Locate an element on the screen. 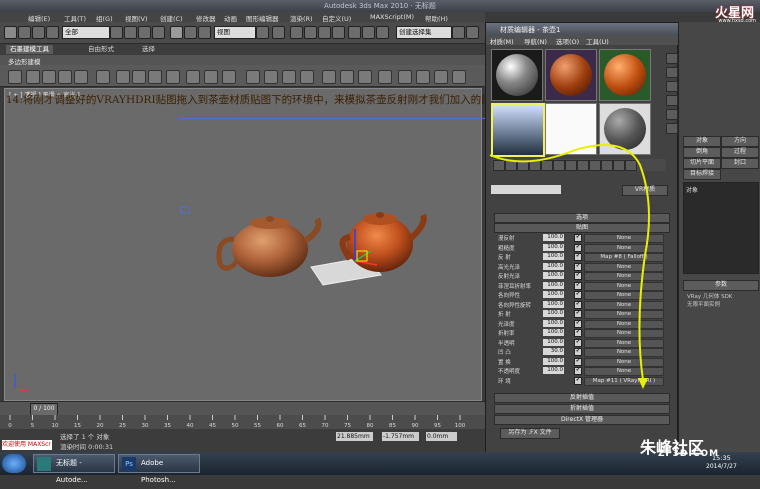 The height and width of the screenshot is (489, 760). unlink-icon is located at coordinates (52, 32).